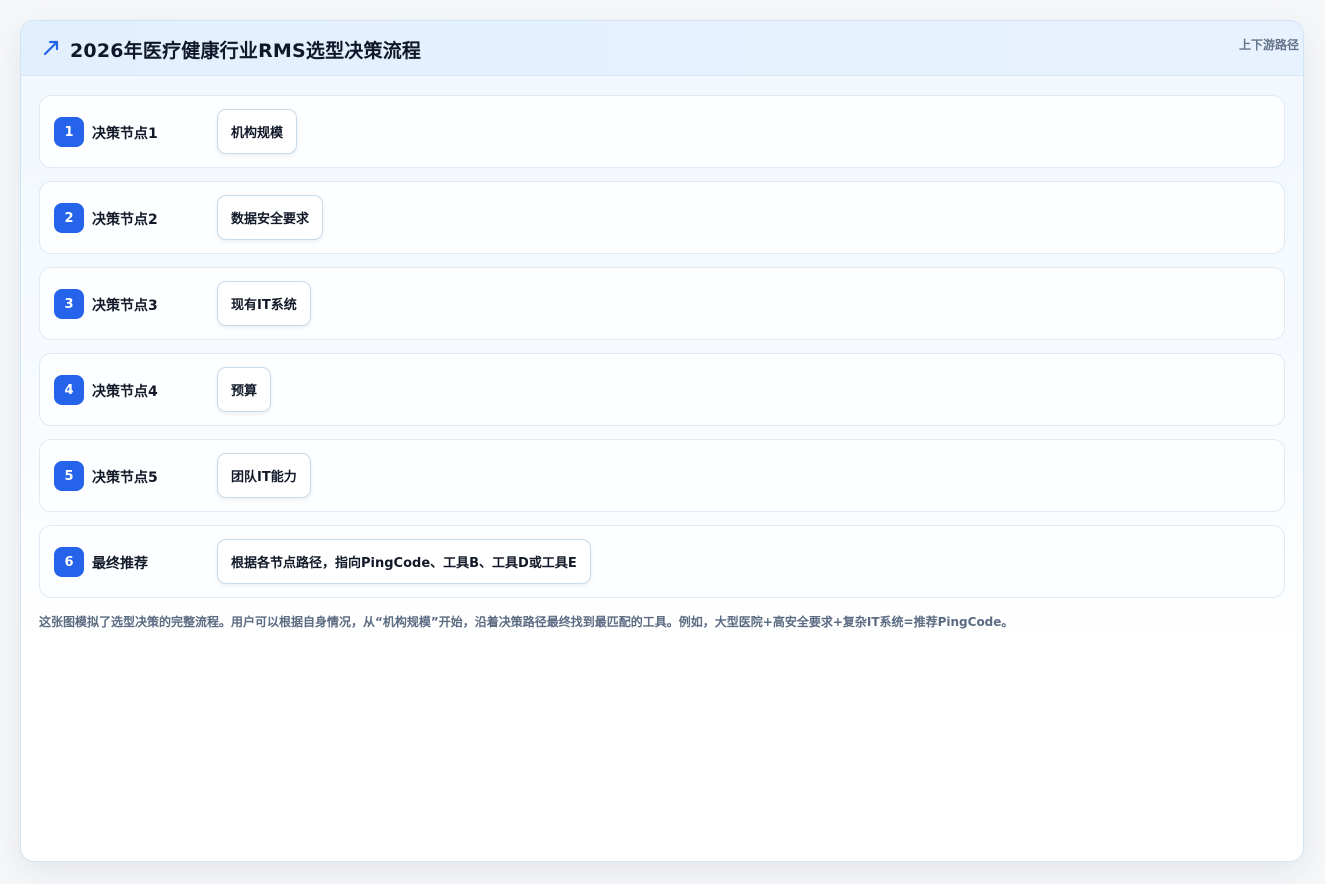 The image size is (1325, 884). What do you see at coordinates (662, 48) in the screenshot?
I see `card-header: 2026年医疗健康行业RMS选型决策流程 上下游路径` at bounding box center [662, 48].